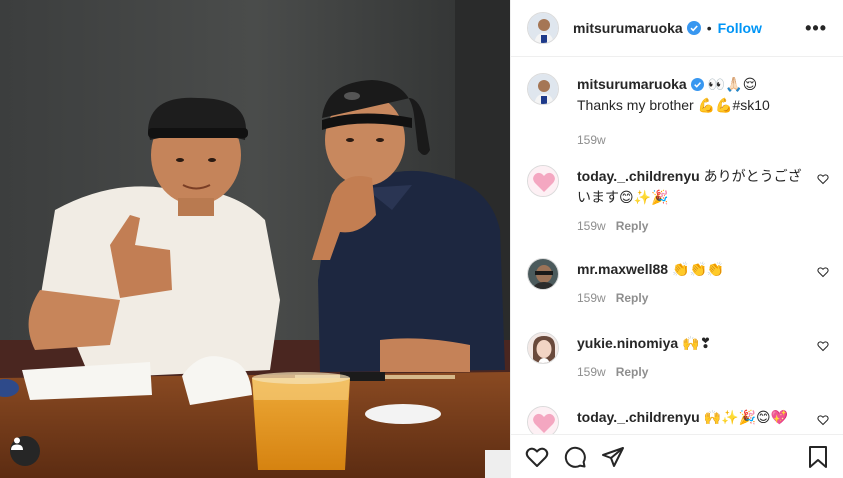  What do you see at coordinates (627, 343) in the screenshot?
I see `comment-username: yukie.ninomiya` at bounding box center [627, 343].